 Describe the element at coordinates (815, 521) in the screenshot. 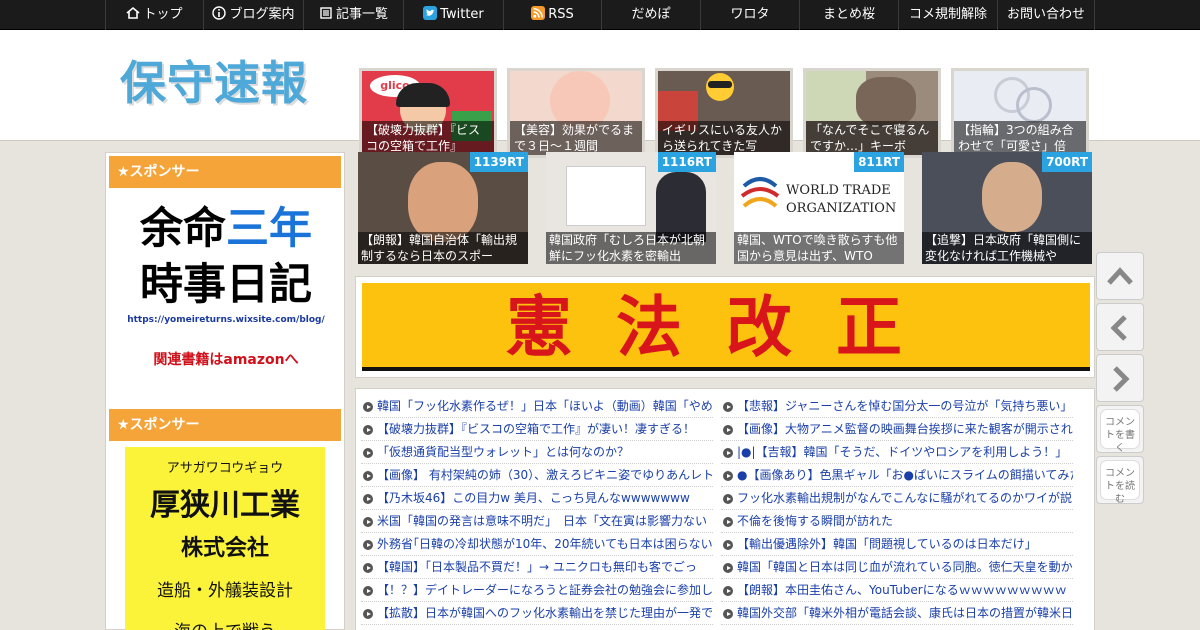

I see `list-item-title: 不倫を後悔する瞬間が訪れた` at that location.